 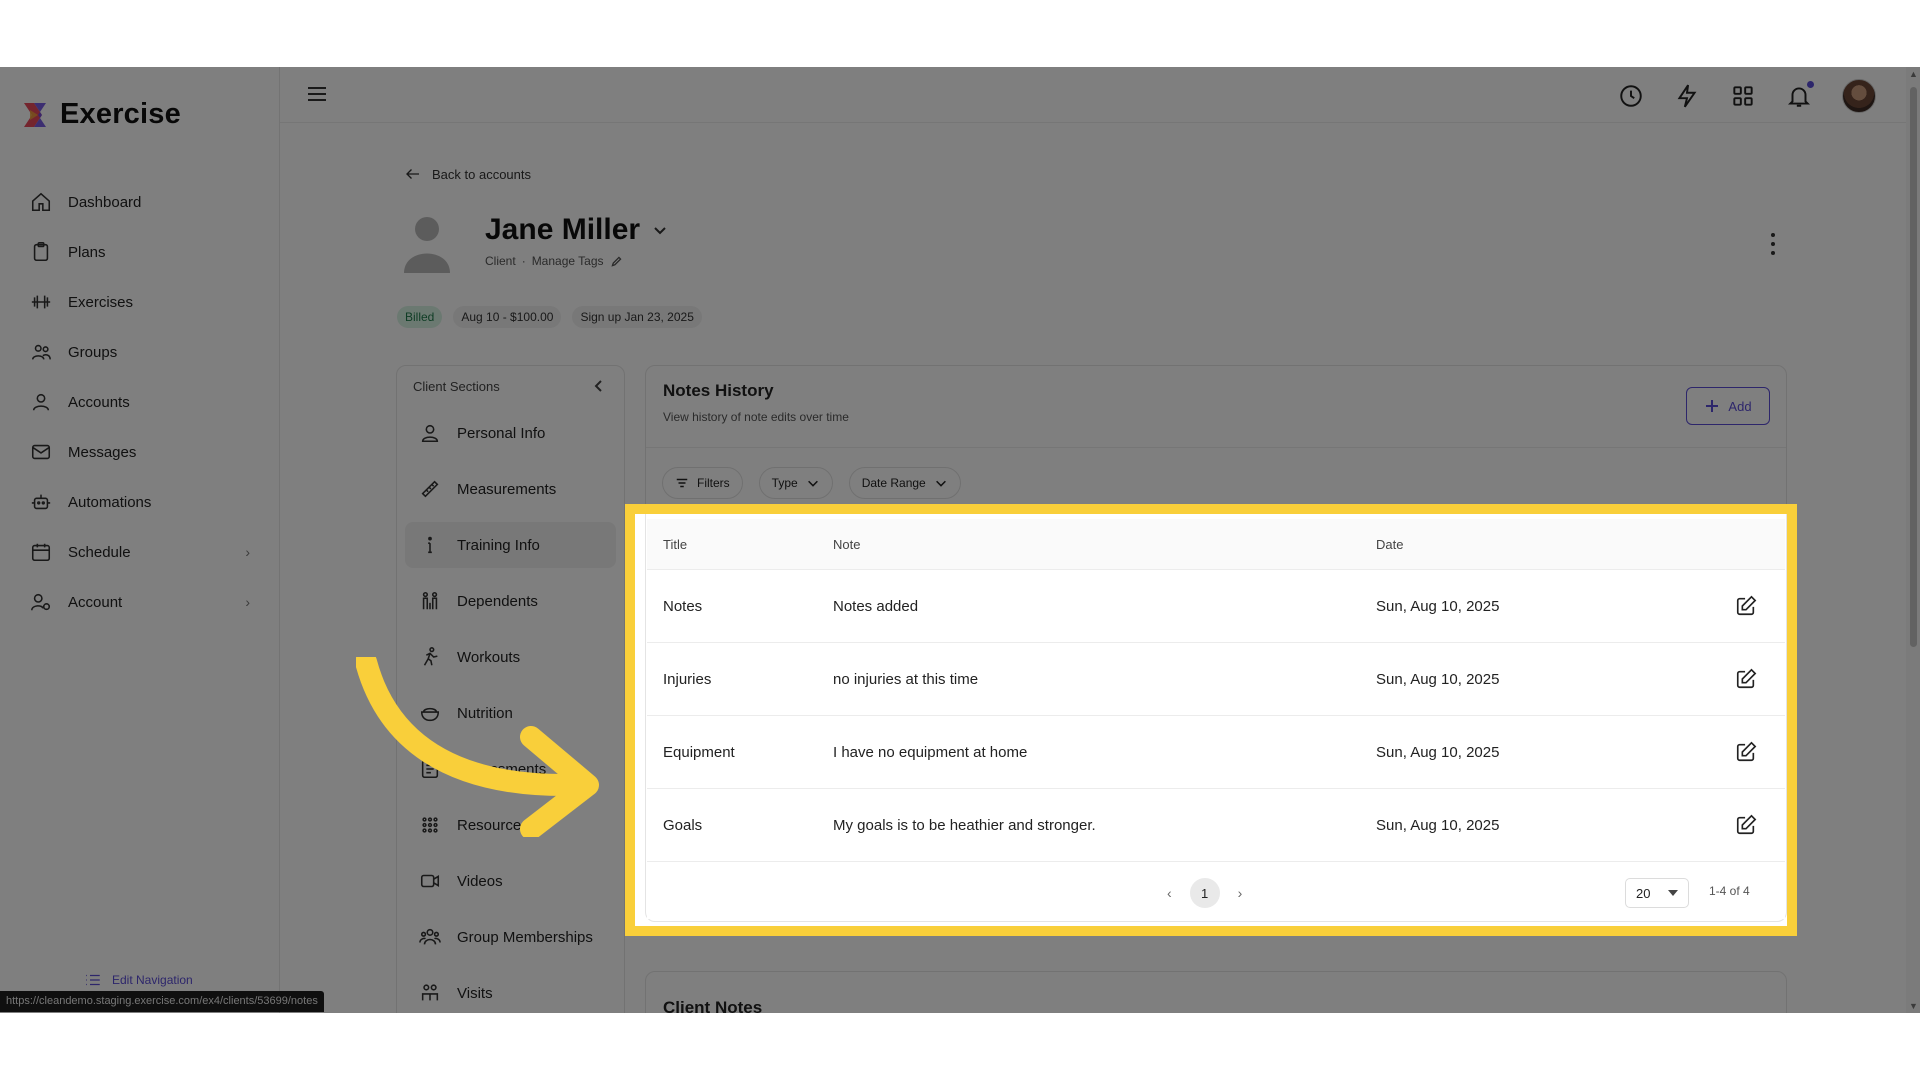 I want to click on notifications-button, so click(x=1800, y=95).